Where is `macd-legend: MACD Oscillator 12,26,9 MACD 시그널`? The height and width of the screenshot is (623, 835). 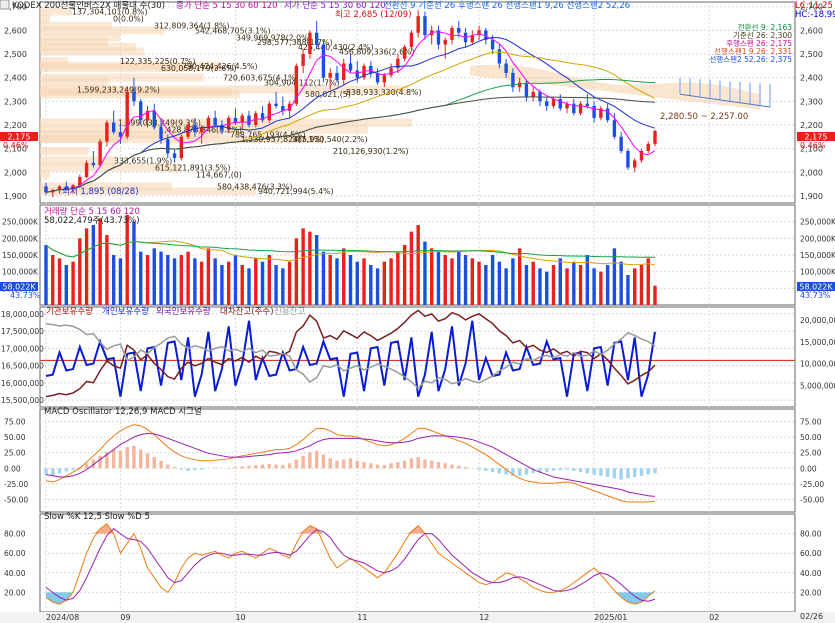 macd-legend: MACD Oscillator 12,26,9 MACD 시그널 is located at coordinates (123, 412).